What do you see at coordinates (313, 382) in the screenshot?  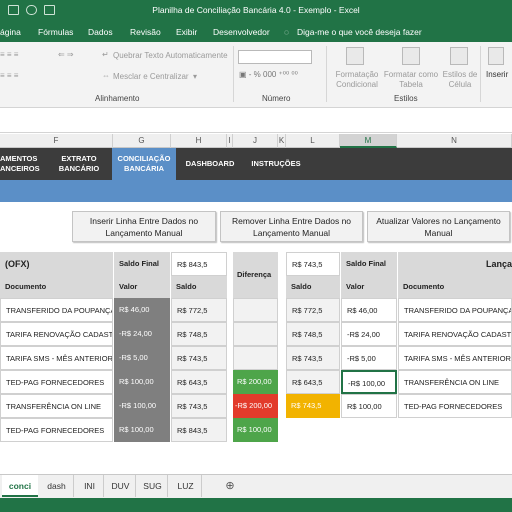 I see `manual-saldo-cell: R$ 643,5` at bounding box center [313, 382].